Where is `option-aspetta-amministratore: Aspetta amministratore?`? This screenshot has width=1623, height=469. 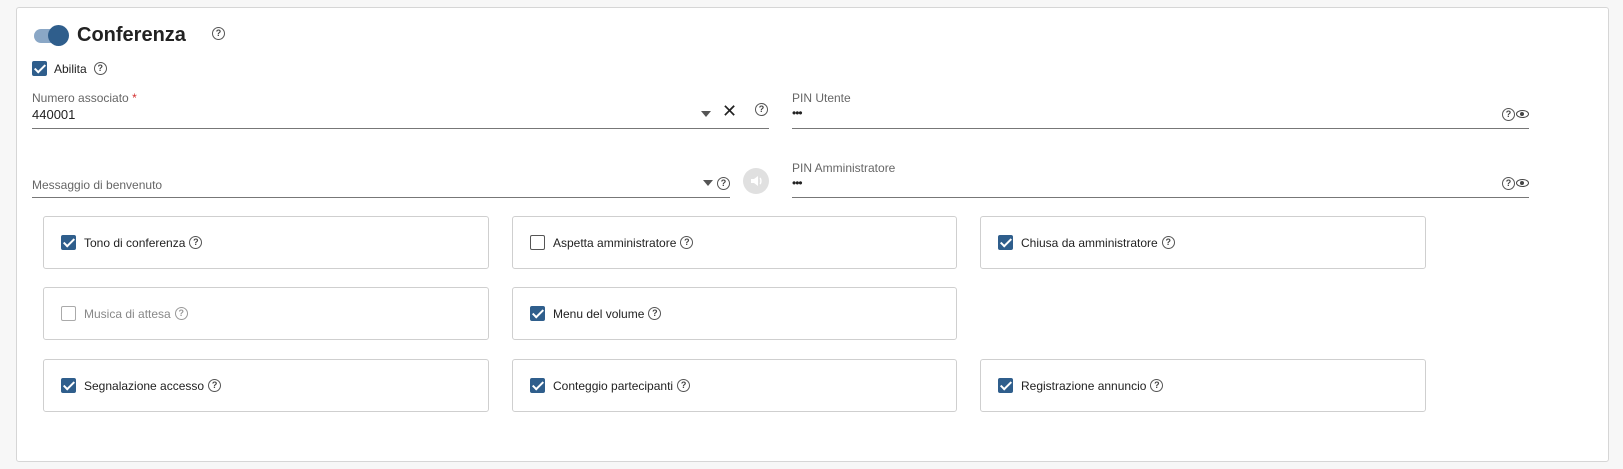 option-aspetta-amministratore: Aspetta amministratore? is located at coordinates (734, 242).